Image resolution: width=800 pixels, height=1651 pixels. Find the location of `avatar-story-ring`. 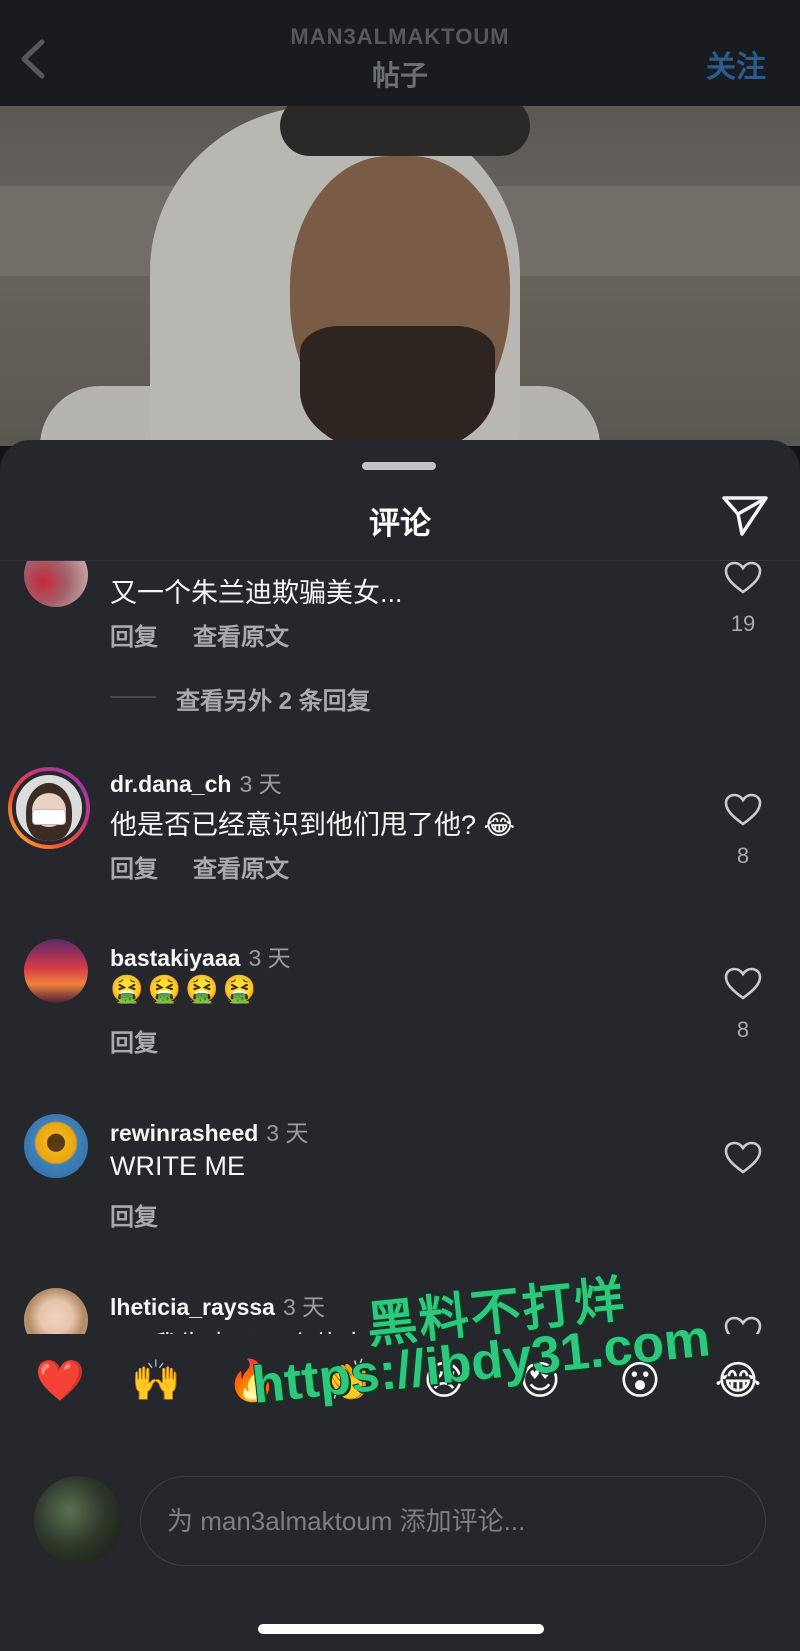

avatar-story-ring is located at coordinates (49, 808).